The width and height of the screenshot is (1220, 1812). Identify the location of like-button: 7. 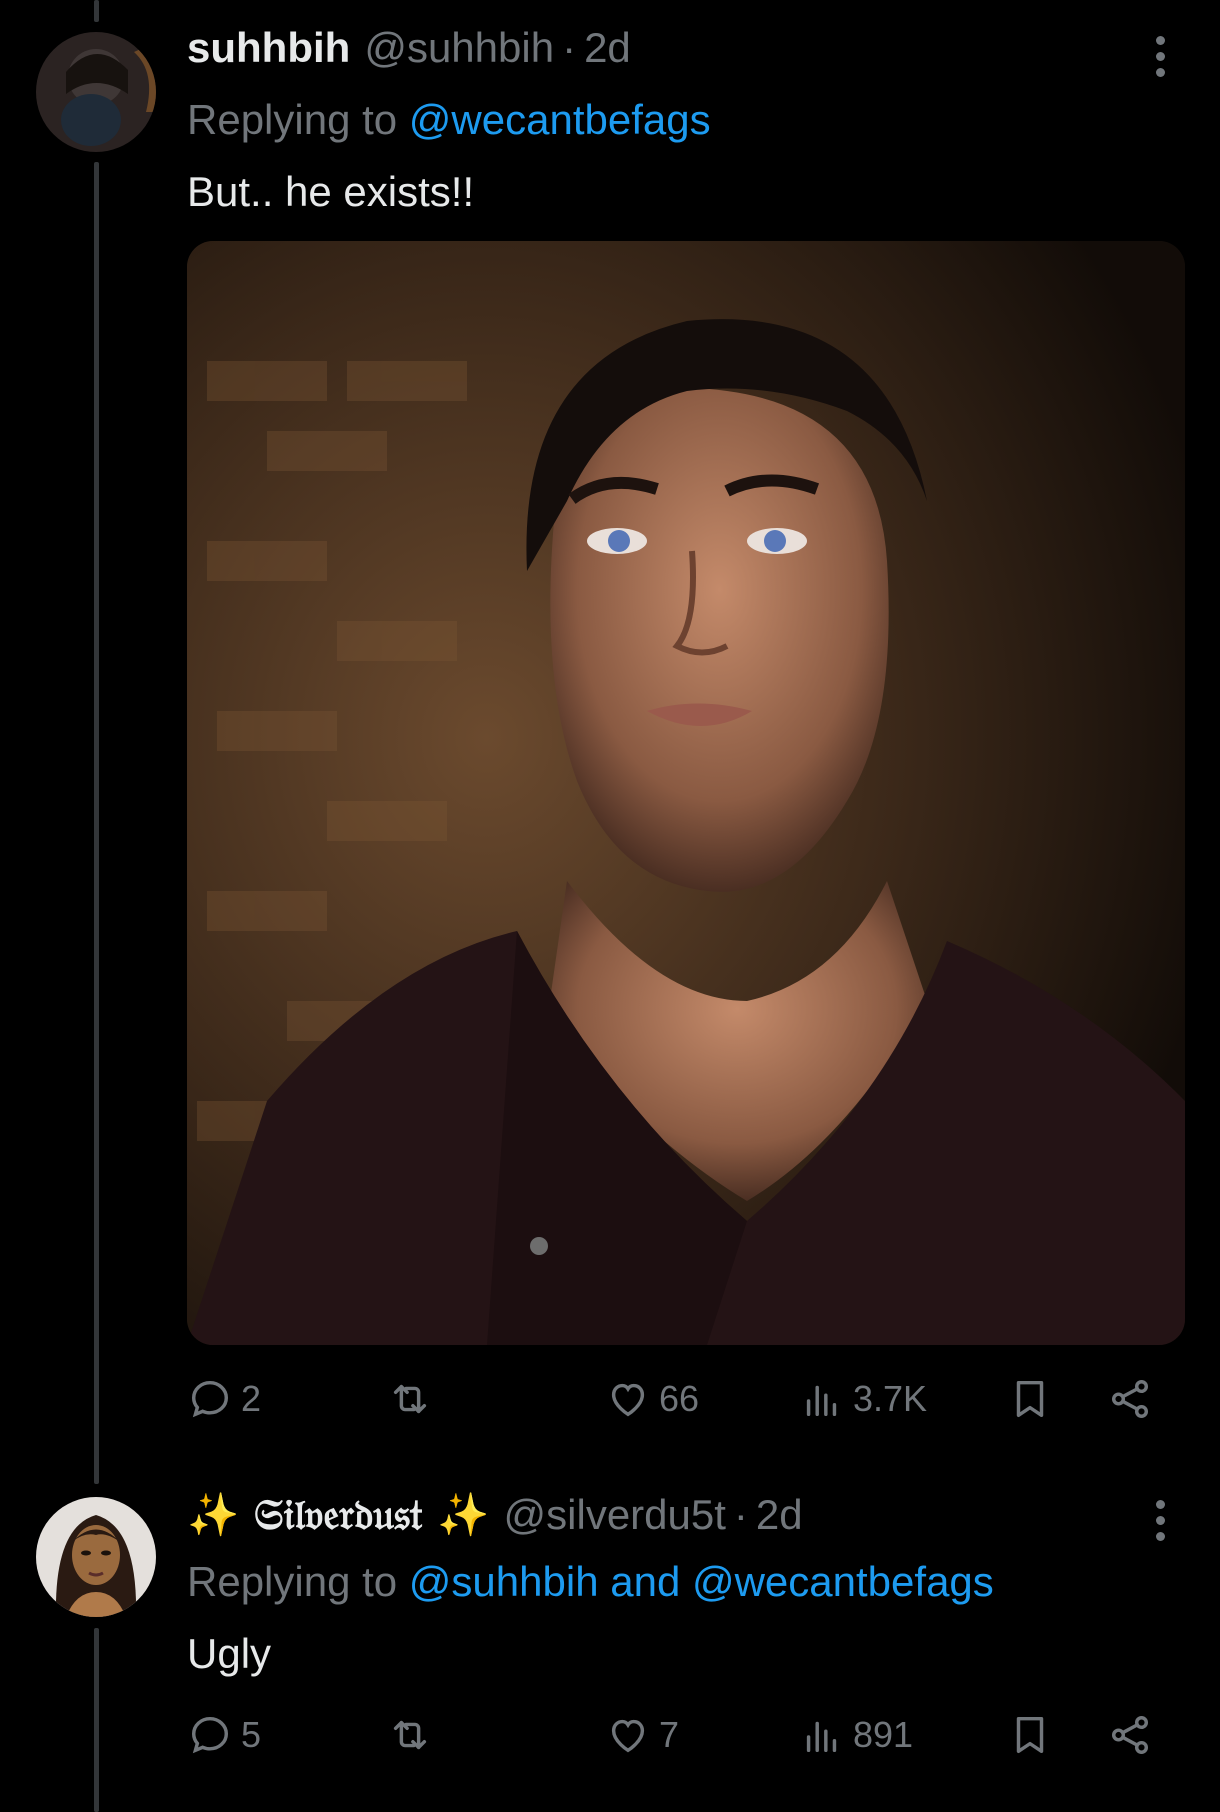
(642, 1735).